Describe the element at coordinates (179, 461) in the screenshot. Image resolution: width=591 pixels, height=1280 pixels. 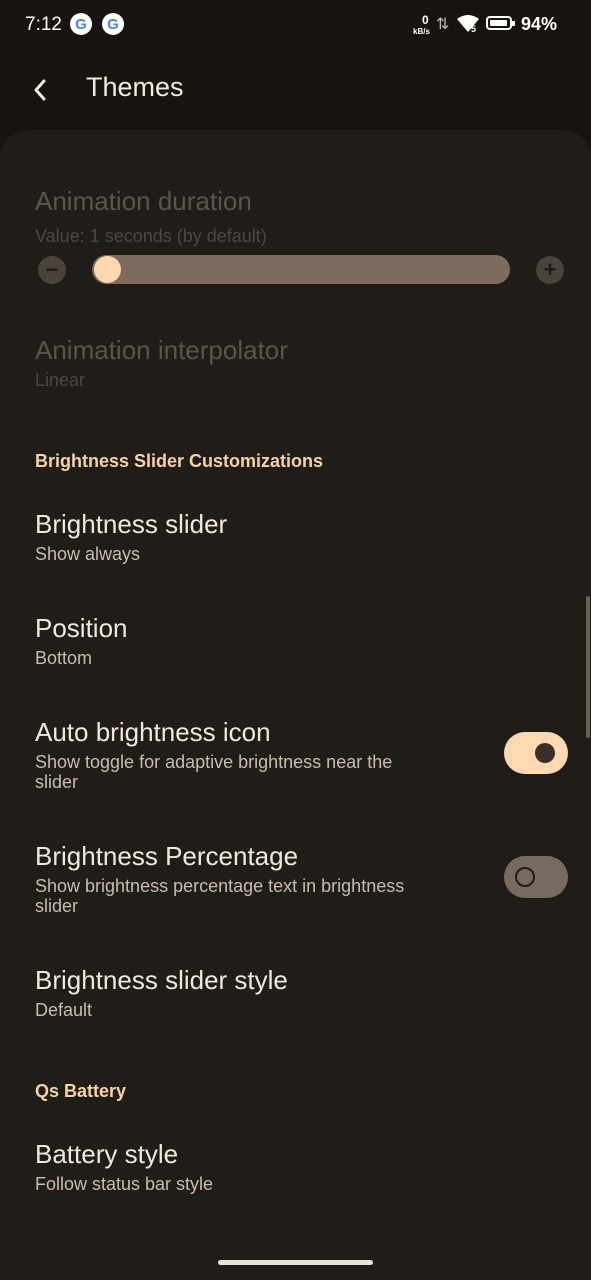
I see `section-header-brightness: Brightness Slider Customizations` at that location.